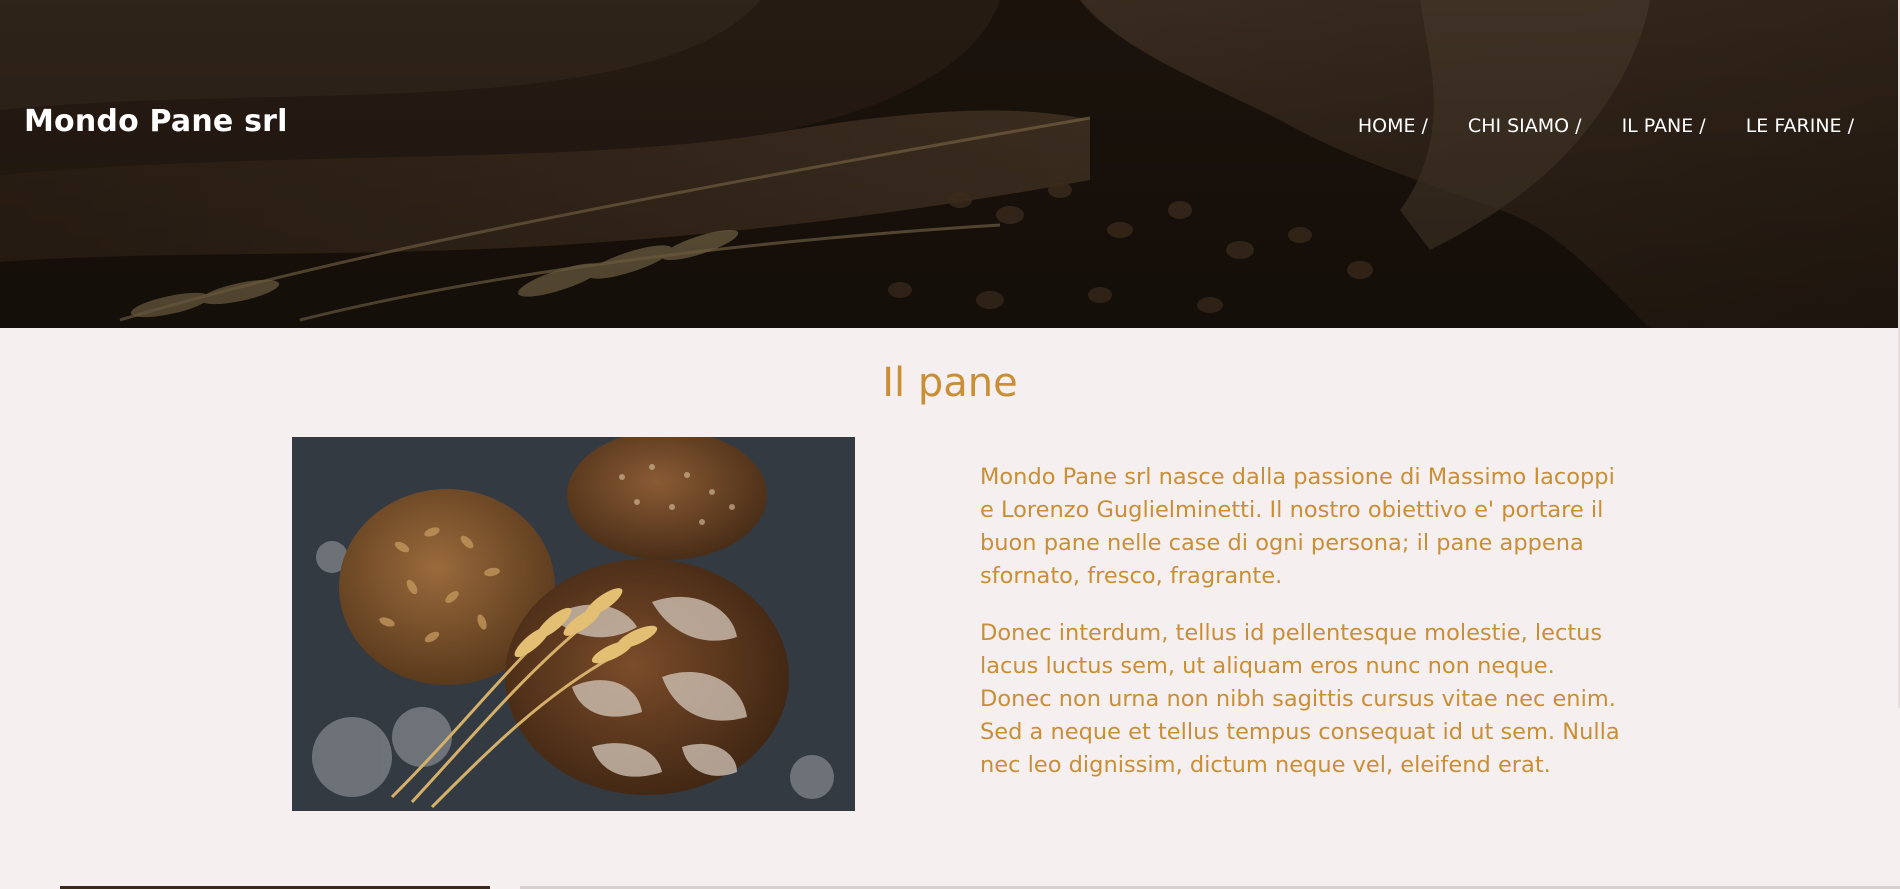 The width and height of the screenshot is (1900, 889). I want to click on bread-image, so click(573, 624).